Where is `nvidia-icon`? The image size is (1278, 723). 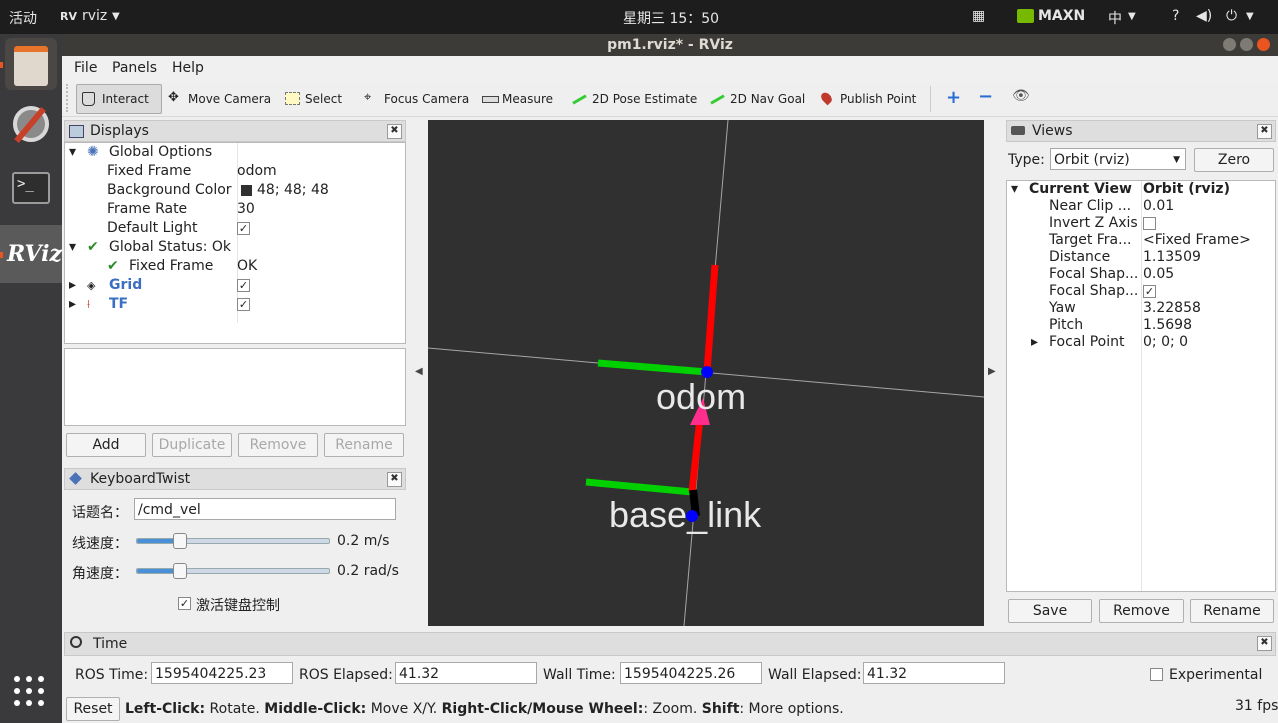
nvidia-icon is located at coordinates (1025, 16).